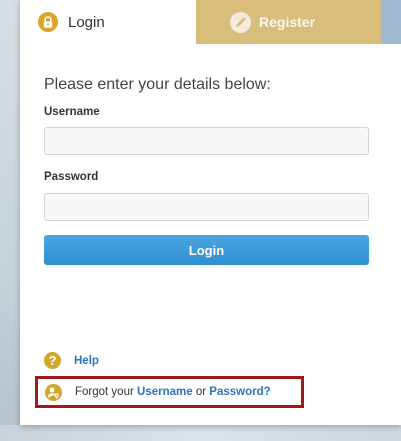 Image resolution: width=401 pixels, height=441 pixels. Describe the element at coordinates (53, 392) in the screenshot. I see `user-key-icon` at that location.